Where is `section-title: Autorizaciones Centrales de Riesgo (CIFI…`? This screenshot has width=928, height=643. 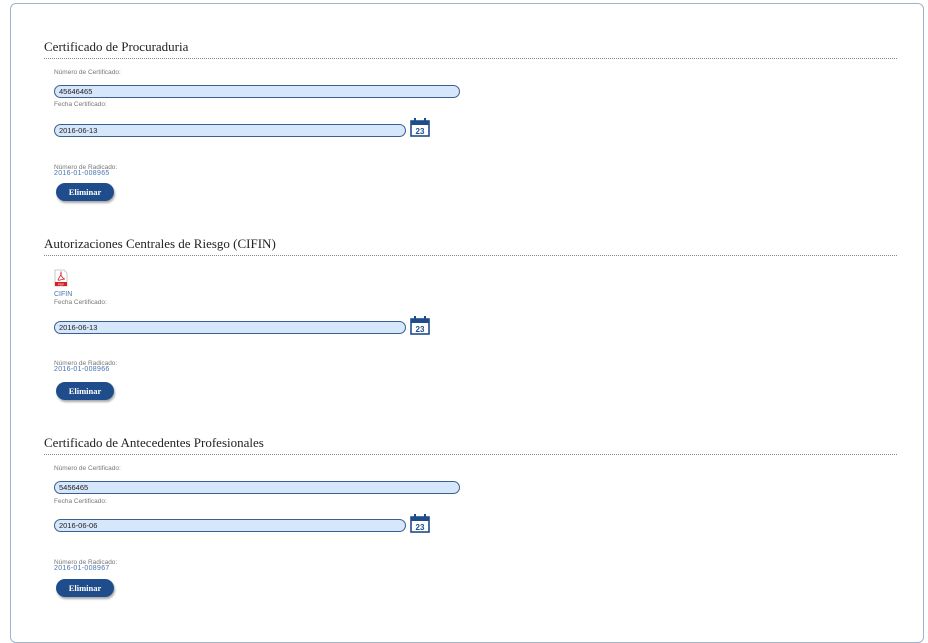 section-title: Autorizaciones Centrales de Riesgo (CIFI… is located at coordinates (470, 246).